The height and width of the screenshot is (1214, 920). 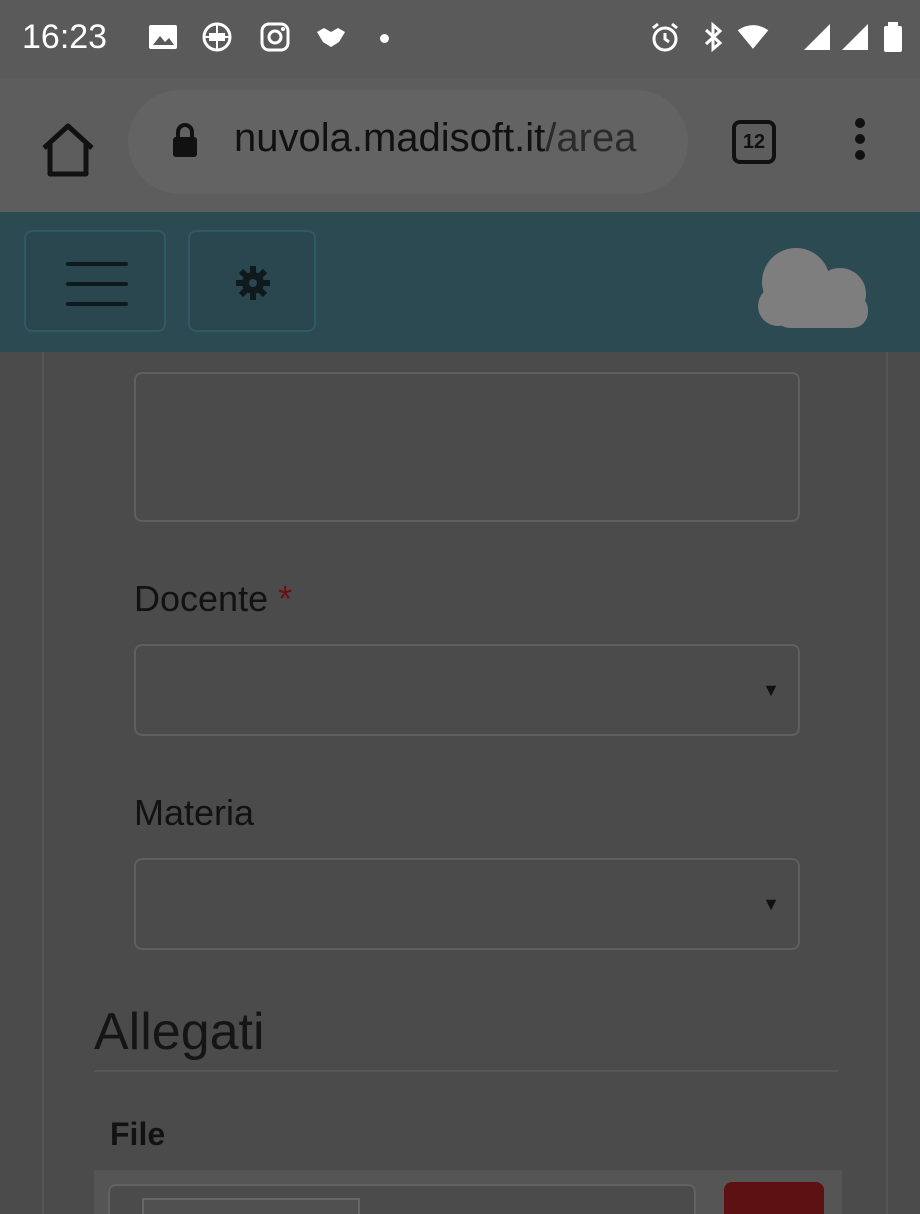 What do you see at coordinates (65, 37) in the screenshot?
I see `status-time: 16:23` at bounding box center [65, 37].